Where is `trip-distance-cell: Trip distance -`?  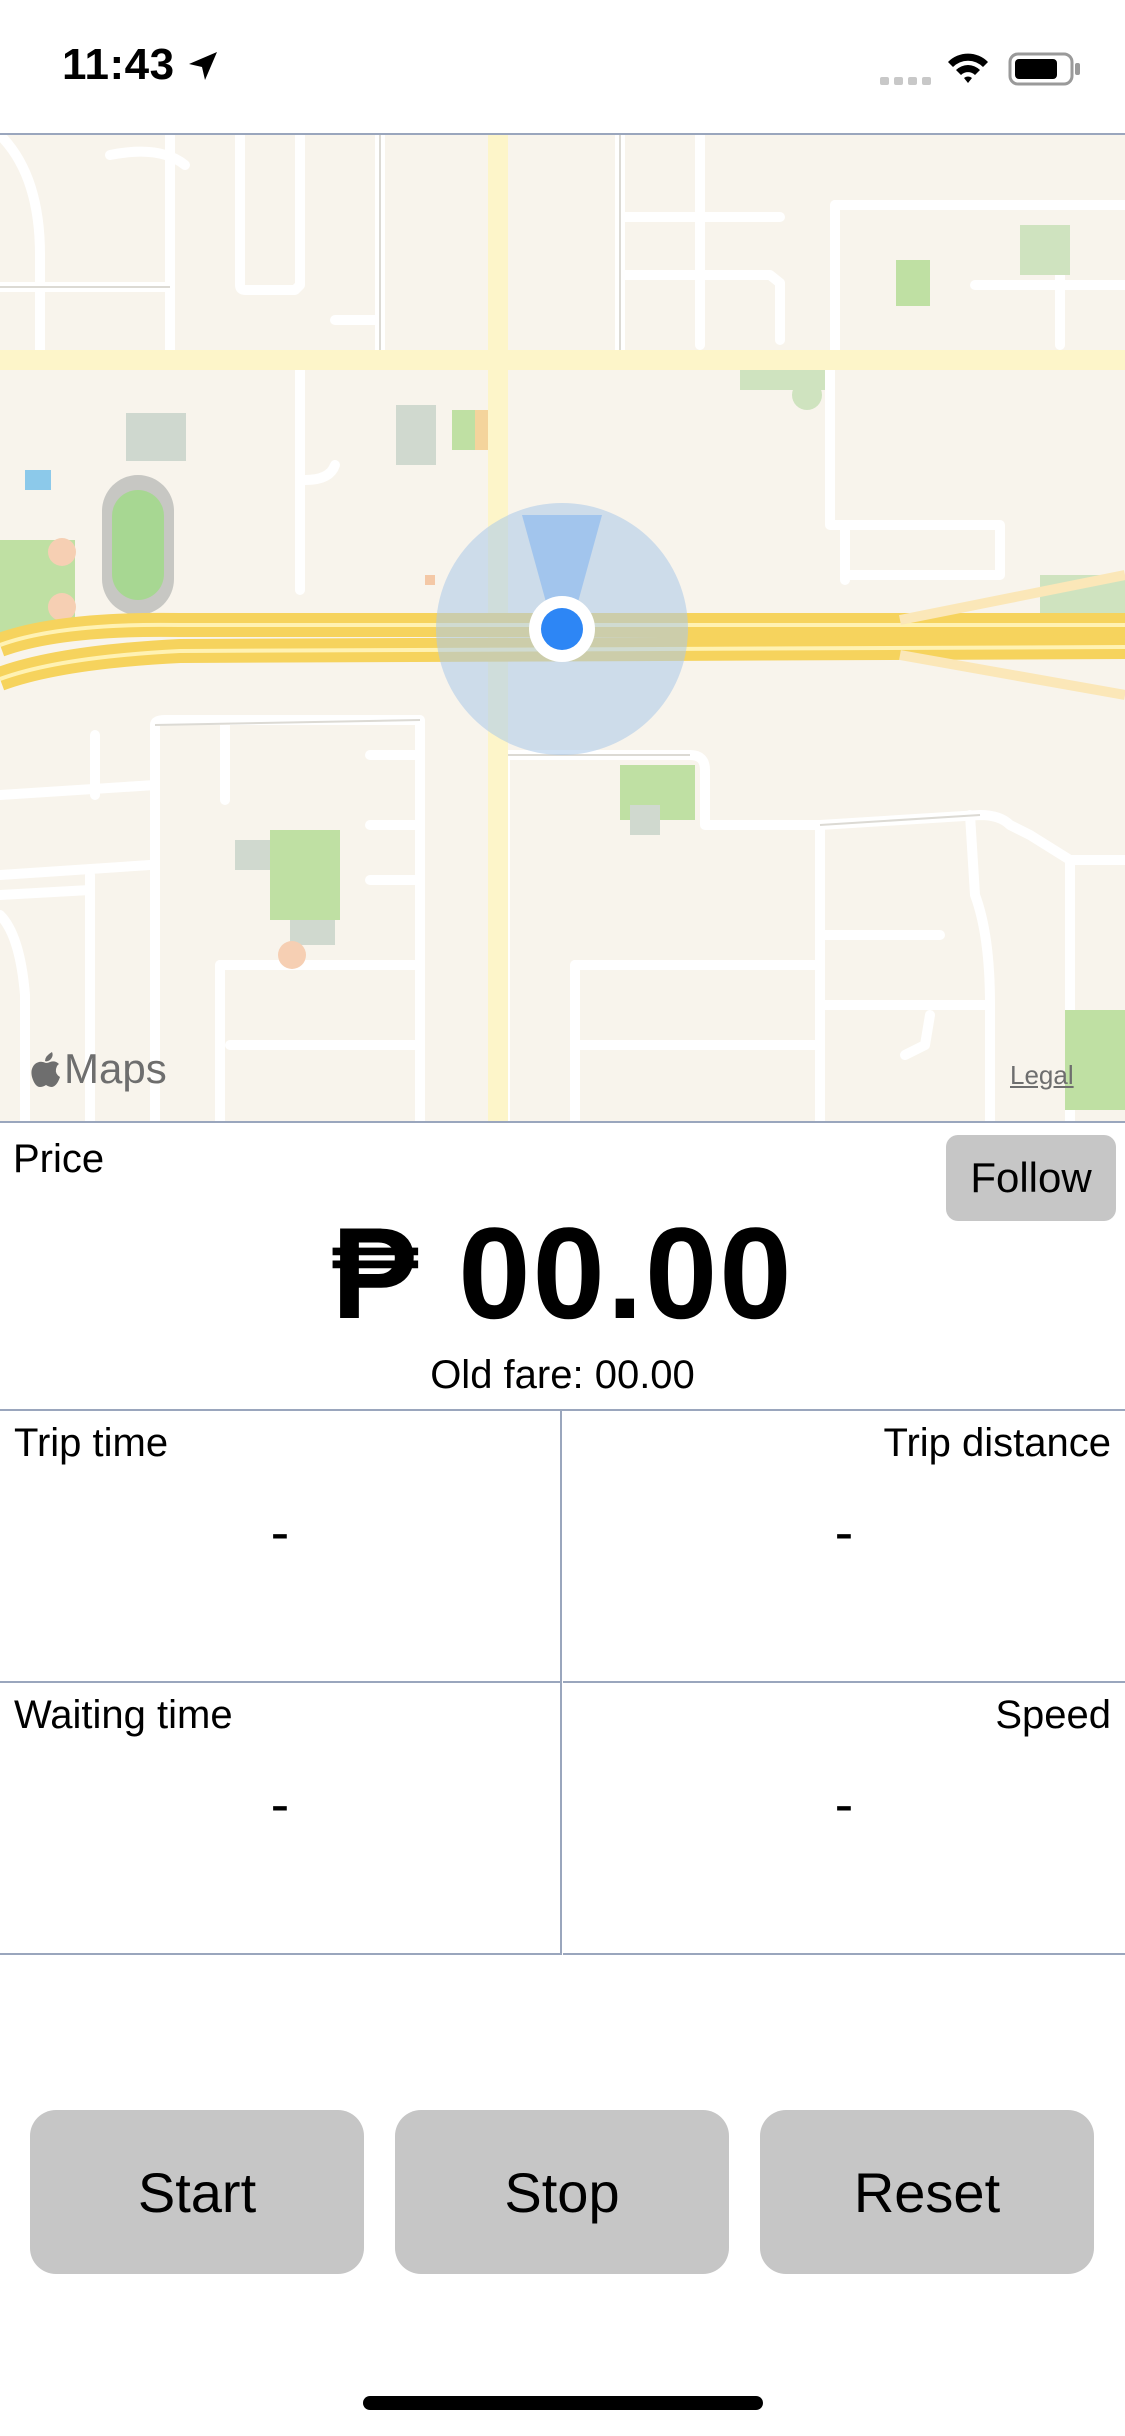 trip-distance-cell: Trip distance - is located at coordinates (844, 1547).